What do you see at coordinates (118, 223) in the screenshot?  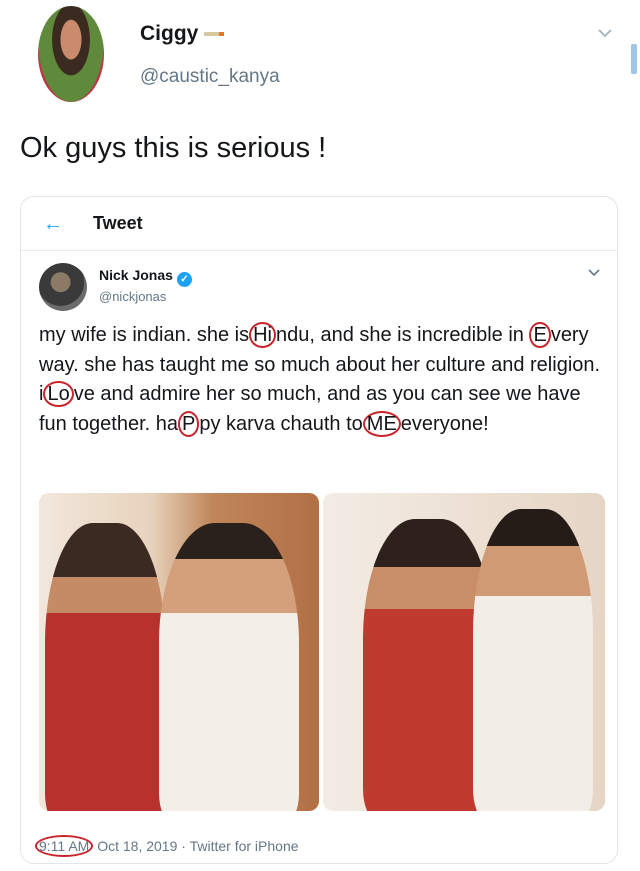 I see `card-header-title: Tweet` at bounding box center [118, 223].